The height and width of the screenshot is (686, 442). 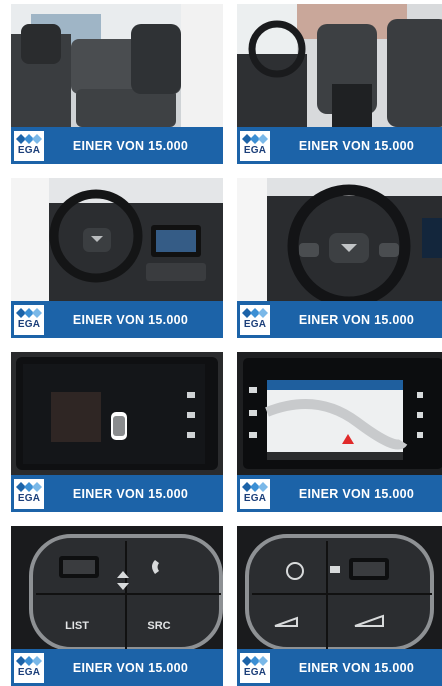 I want to click on gallery-card-cockpit-close: EGA EINER VON 15.000, so click(x=339, y=258).